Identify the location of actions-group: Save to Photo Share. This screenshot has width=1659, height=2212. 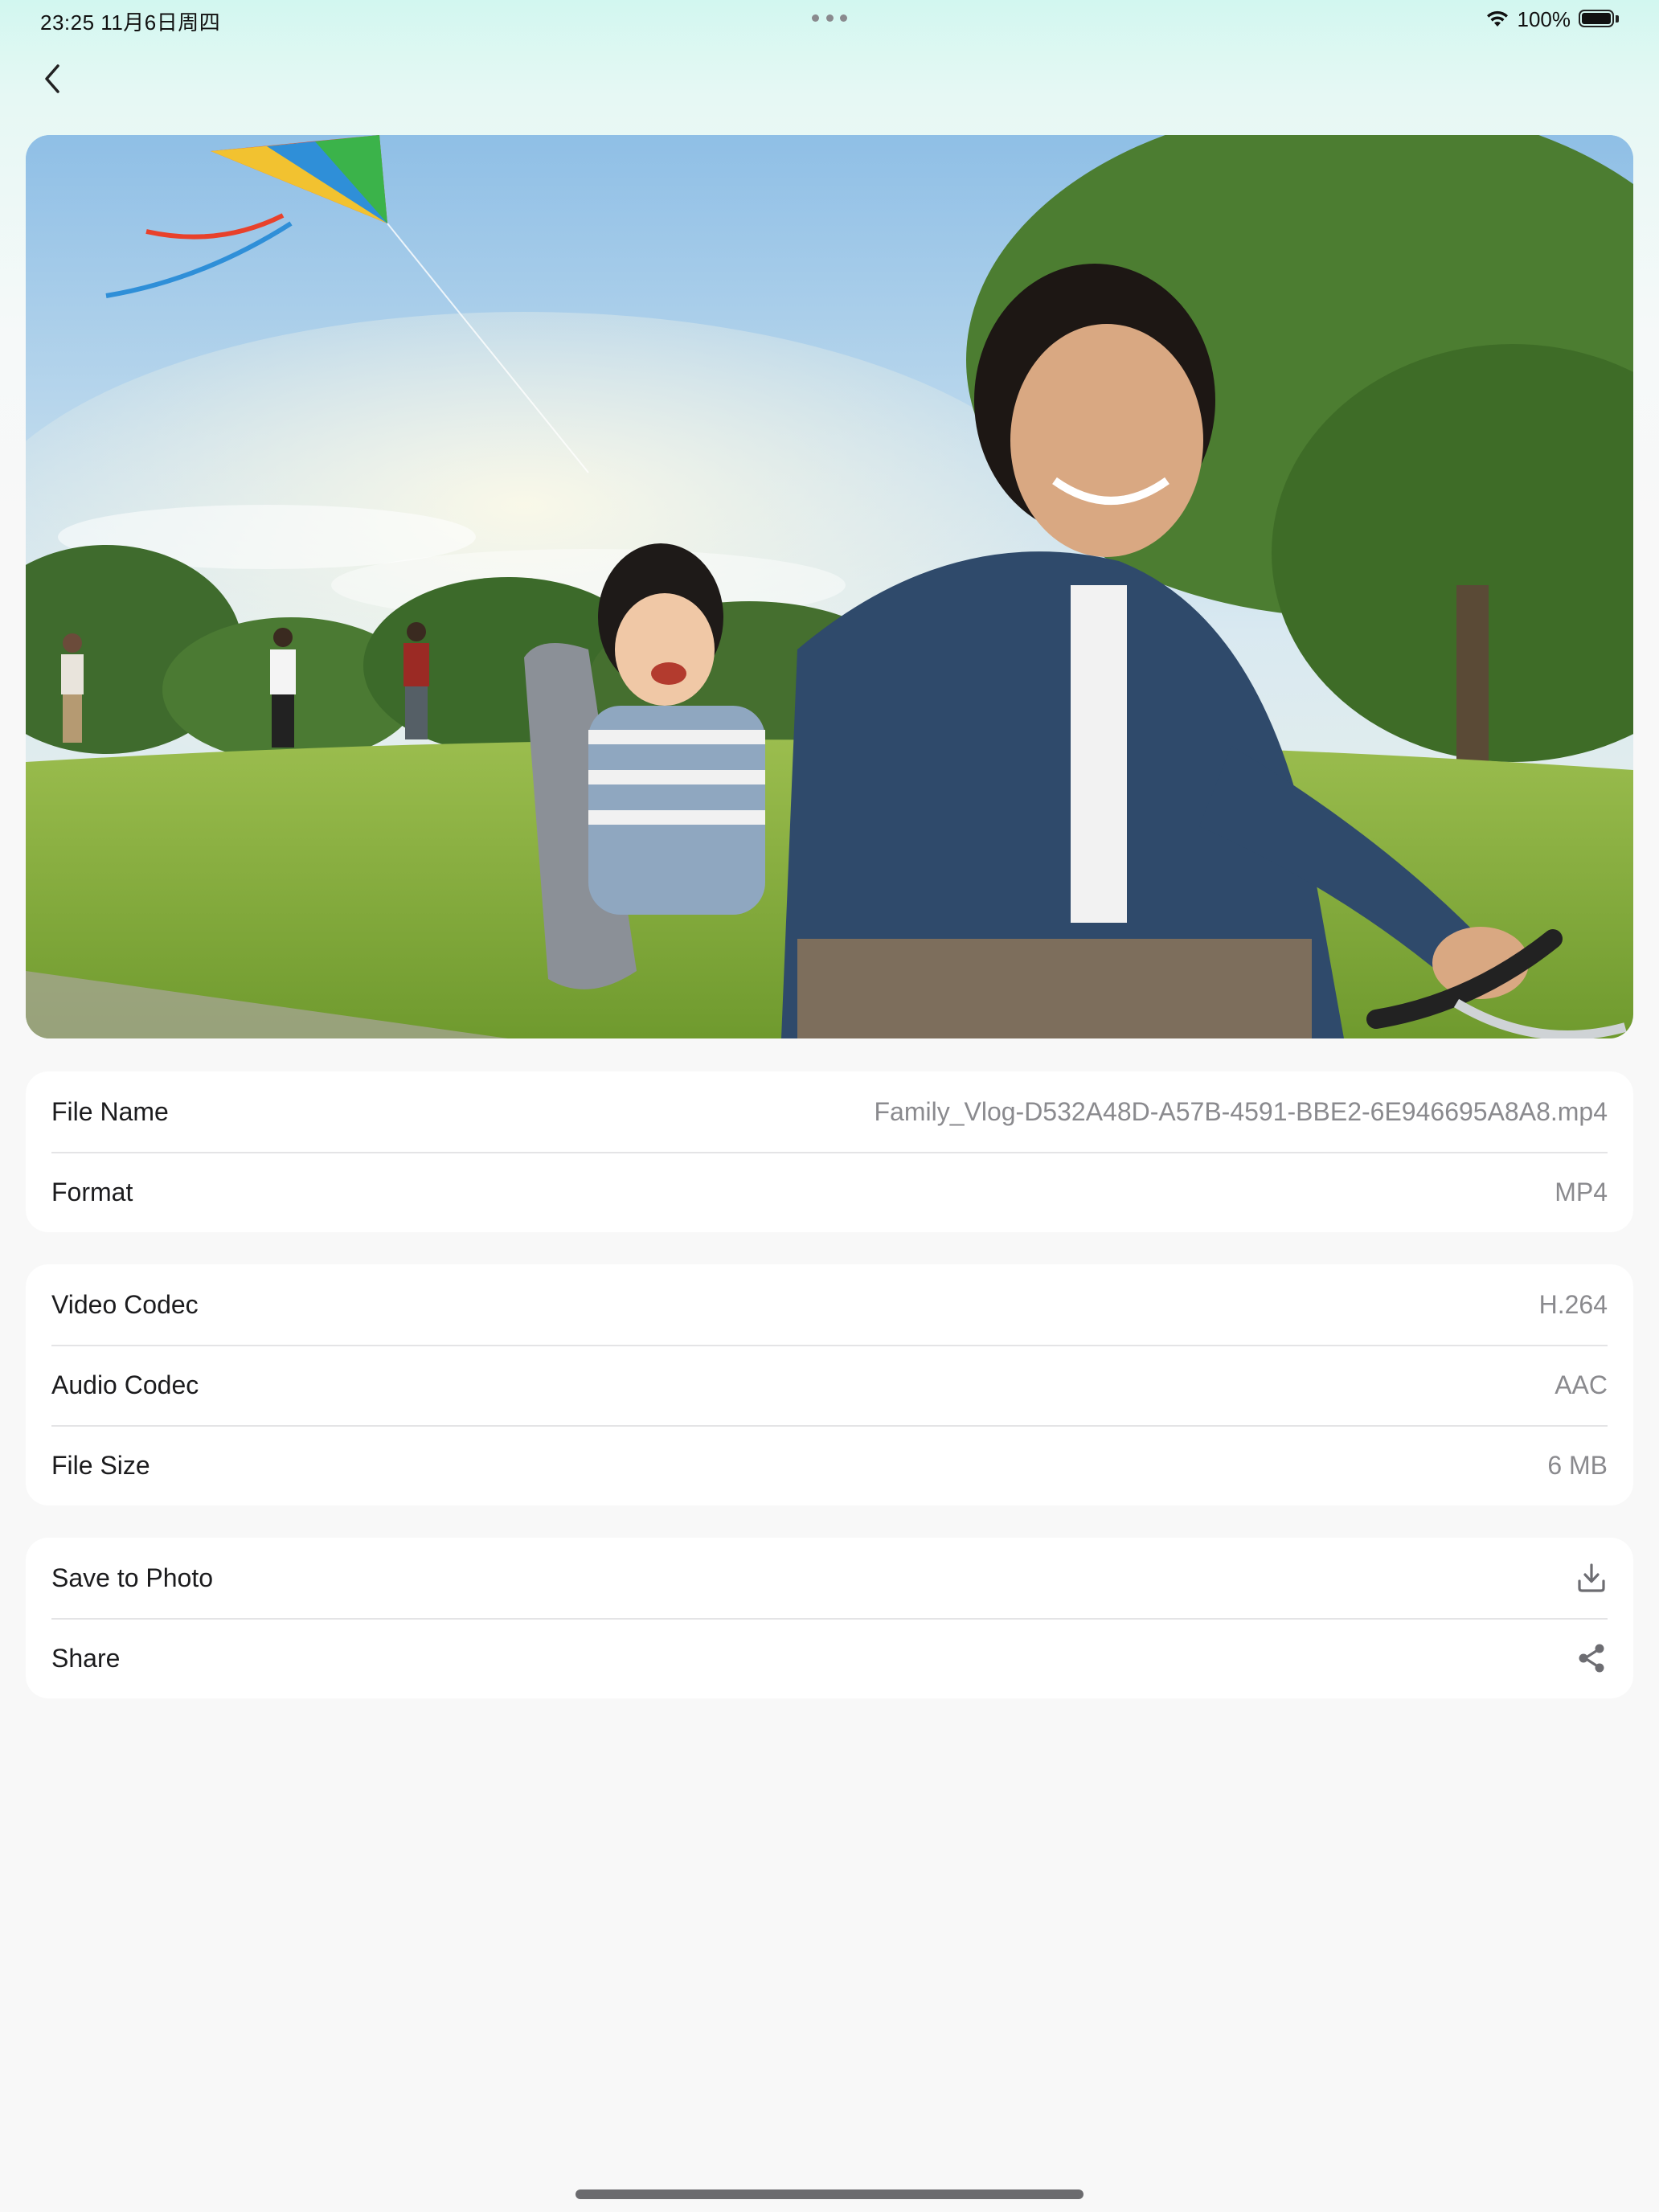
(829, 1618).